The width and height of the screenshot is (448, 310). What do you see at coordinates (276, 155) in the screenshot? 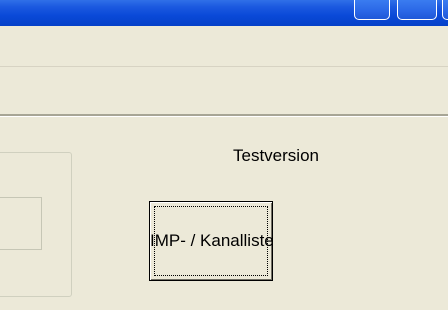
I see `testversion-label: Testversion` at bounding box center [276, 155].